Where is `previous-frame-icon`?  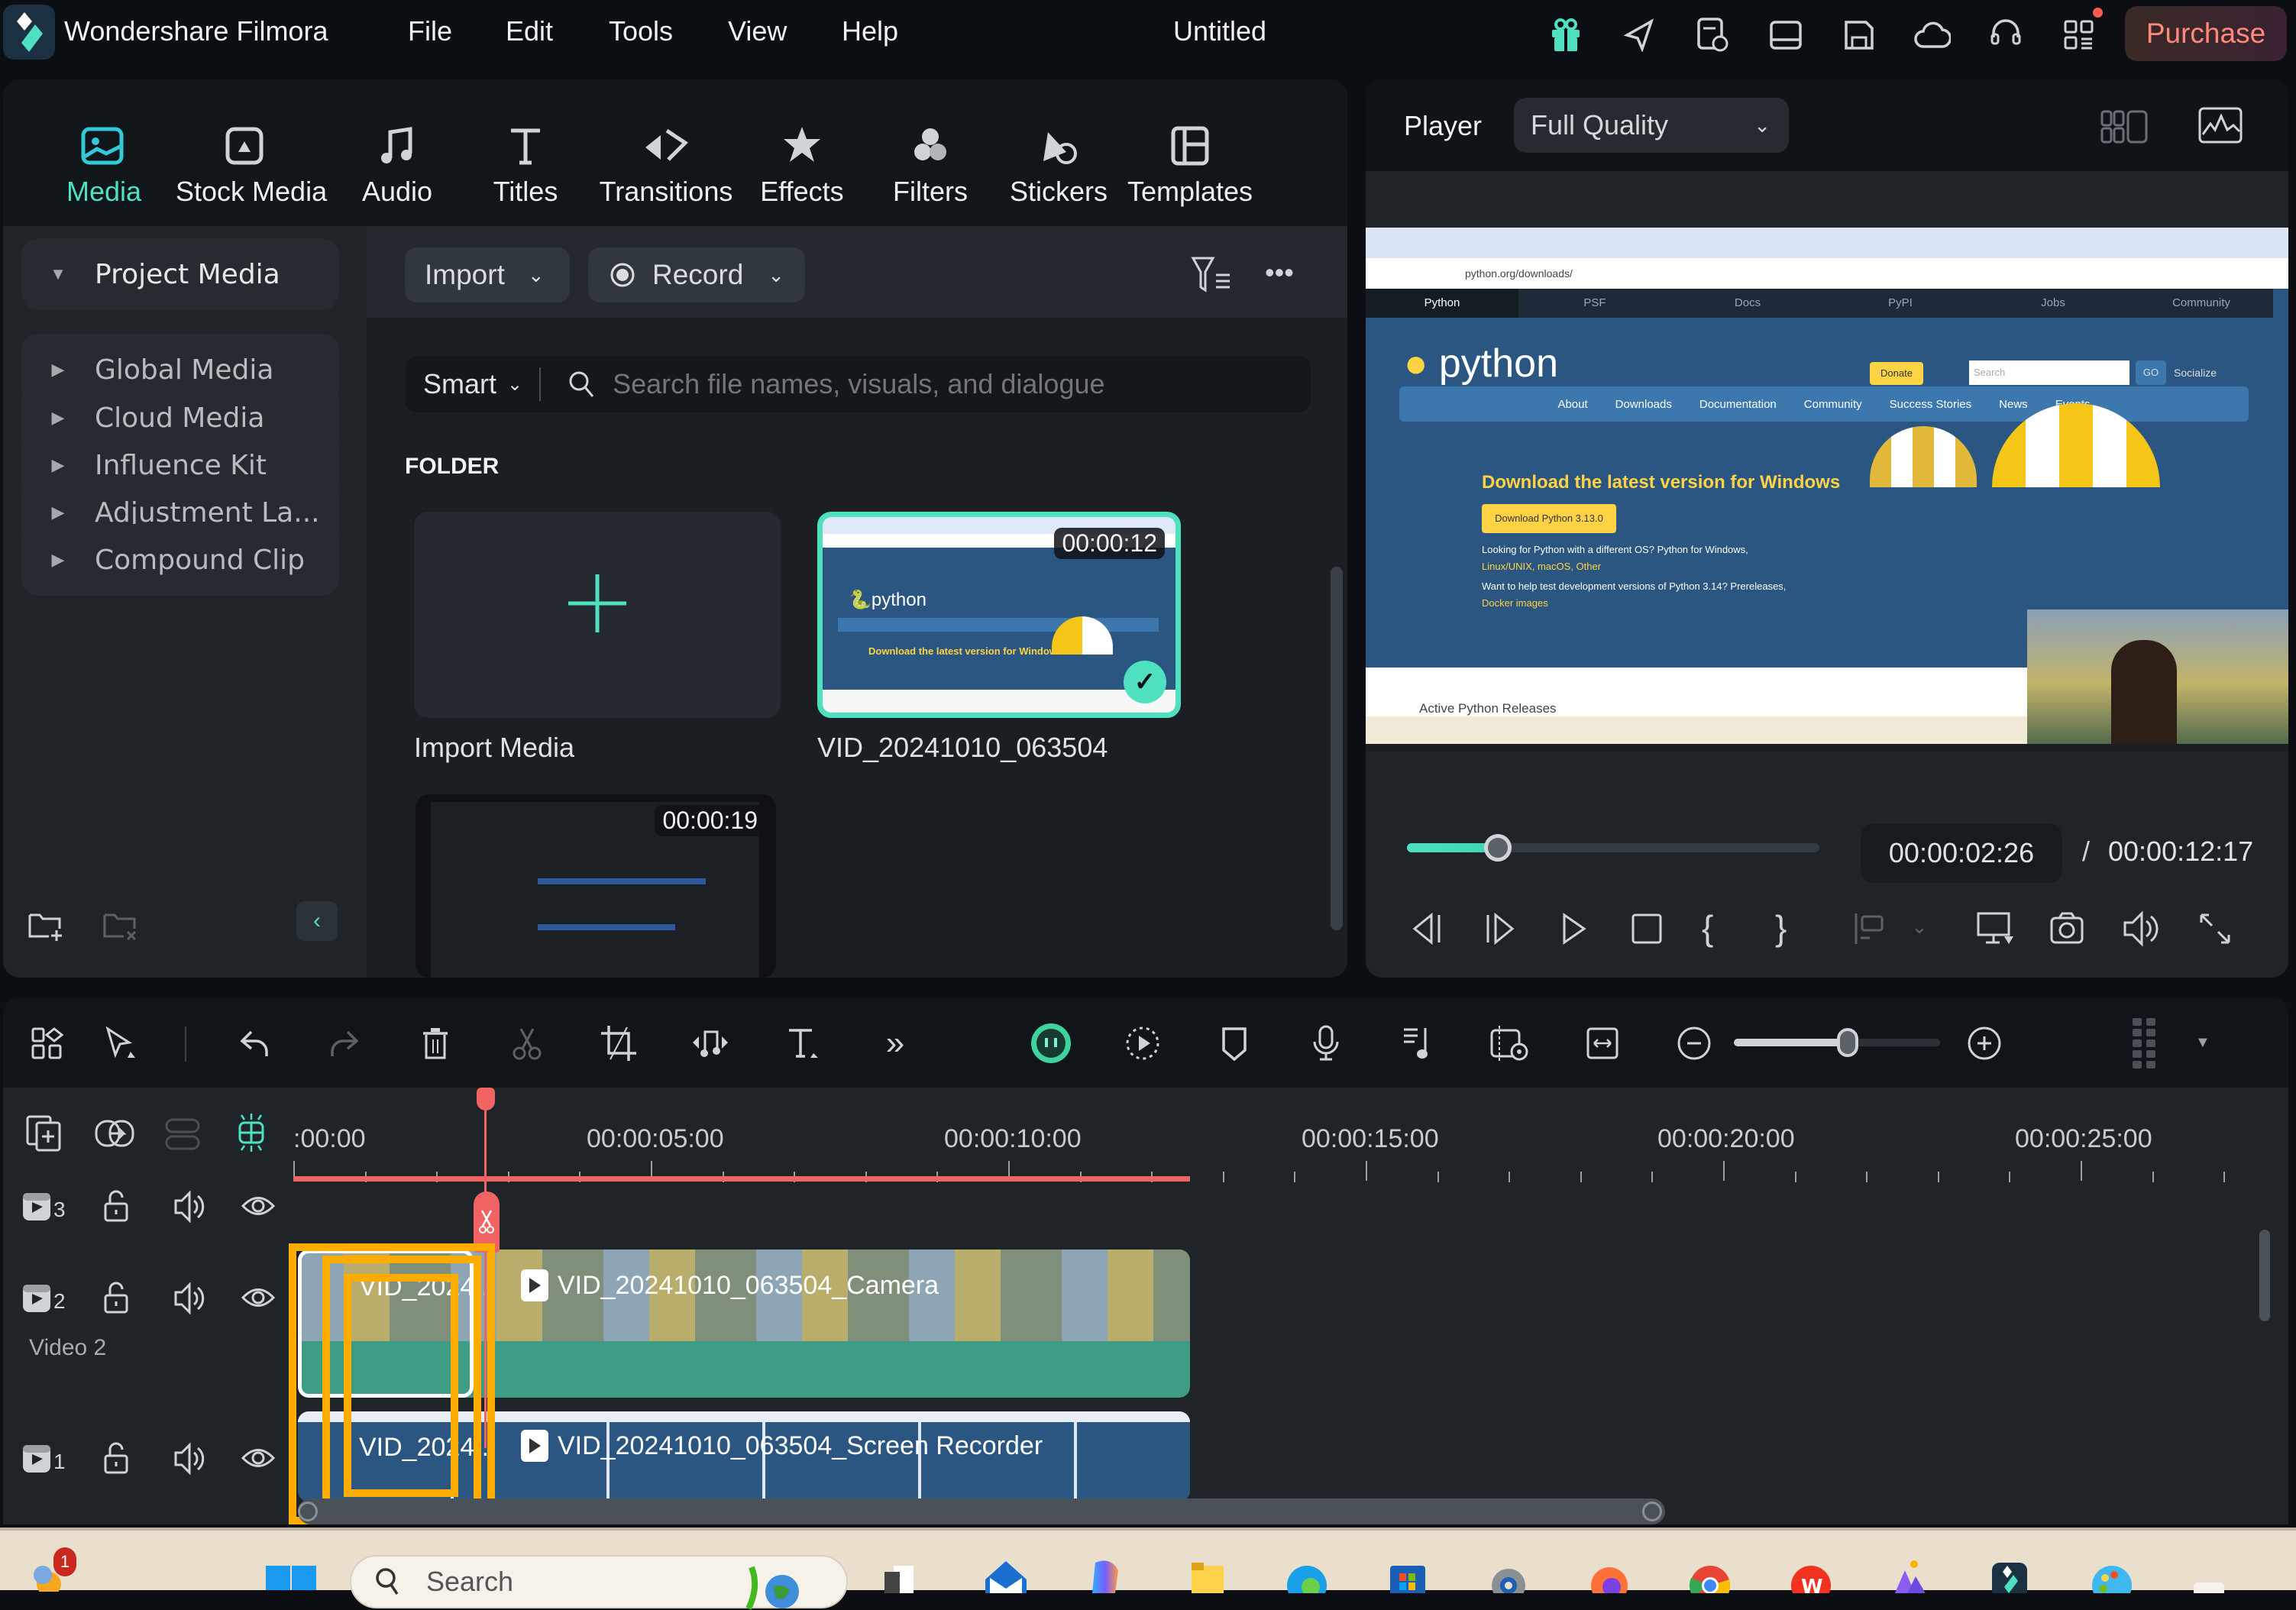 previous-frame-icon is located at coordinates (1426, 928).